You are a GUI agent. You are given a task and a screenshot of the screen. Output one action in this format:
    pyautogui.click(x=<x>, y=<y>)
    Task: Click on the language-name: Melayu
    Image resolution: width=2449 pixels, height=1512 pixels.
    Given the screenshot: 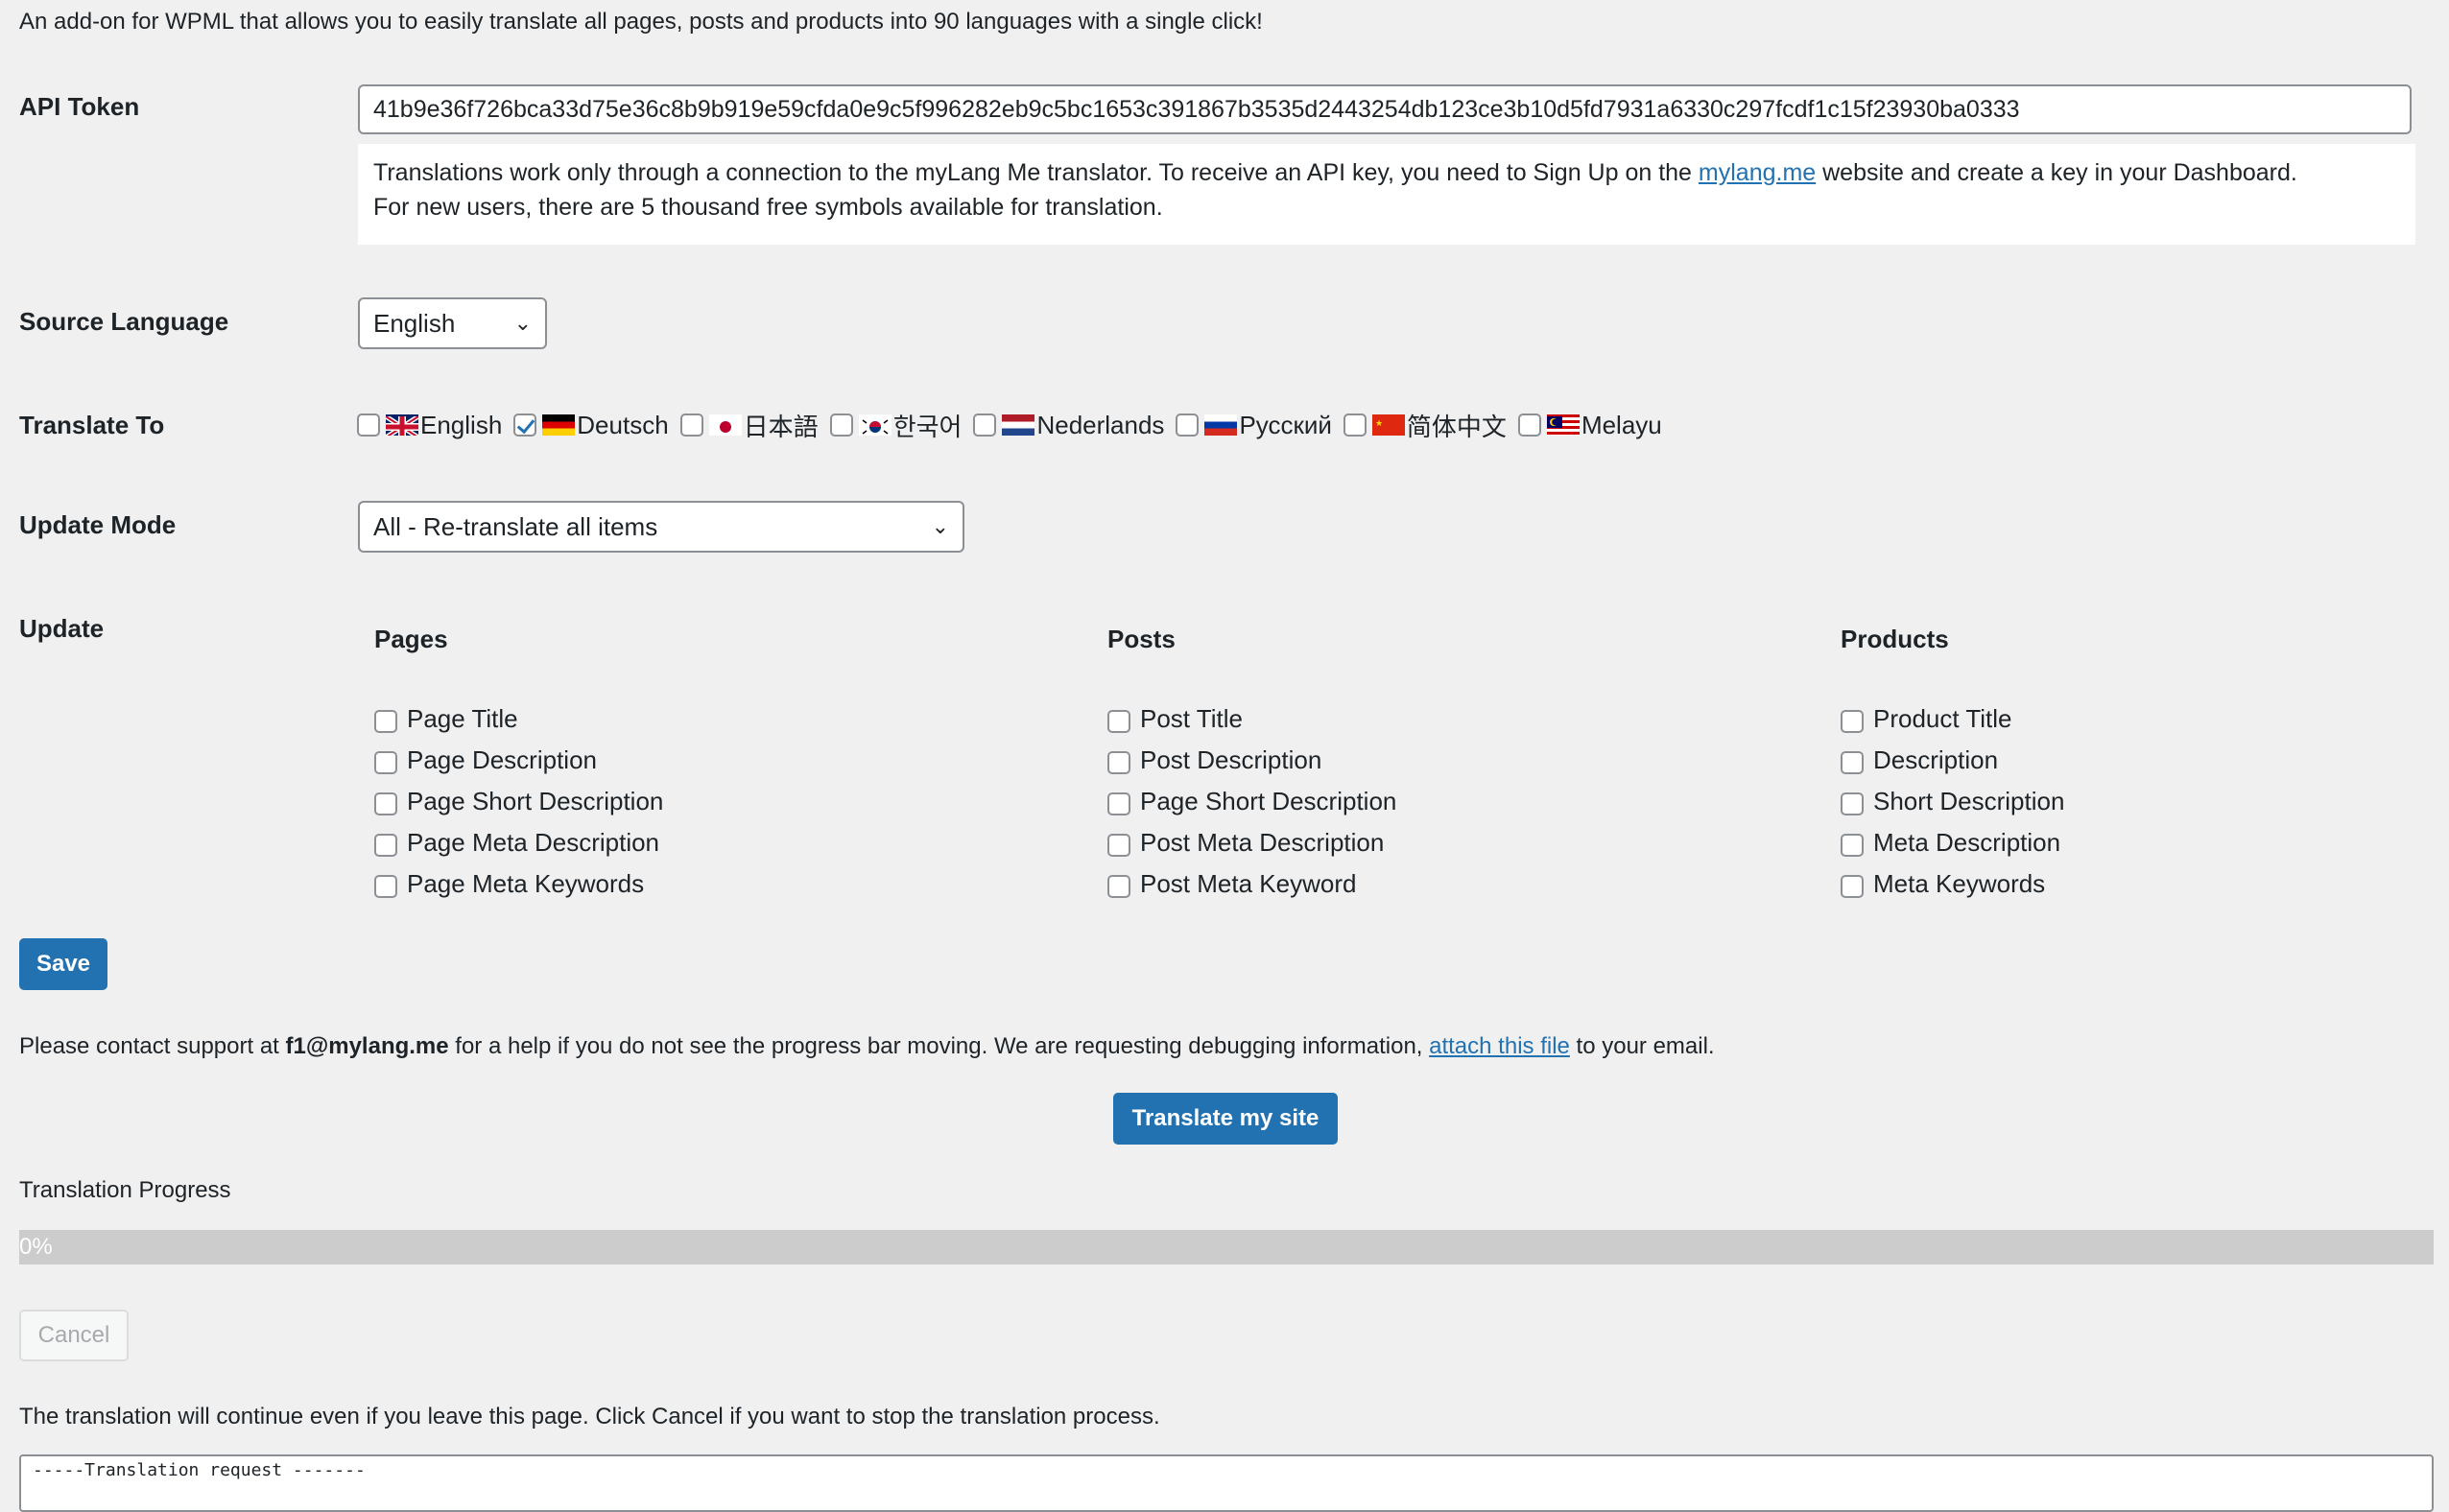 What is the action you would take?
    pyautogui.click(x=1621, y=424)
    